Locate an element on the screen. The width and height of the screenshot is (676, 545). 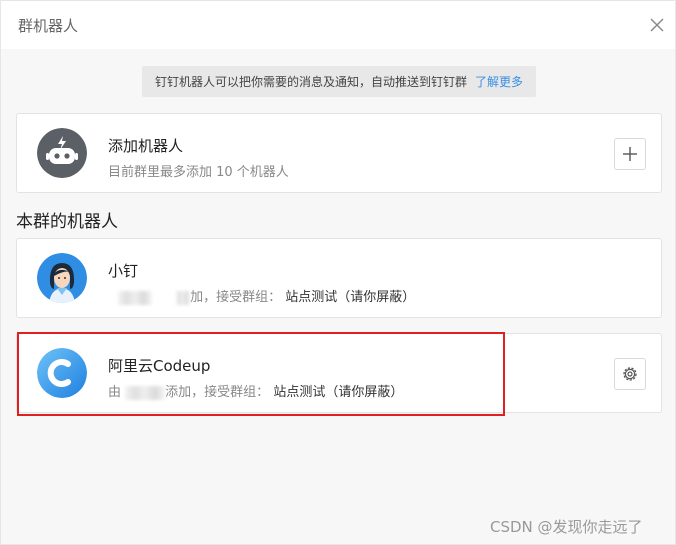
robot-by-text: 由 is located at coordinates (115, 392).